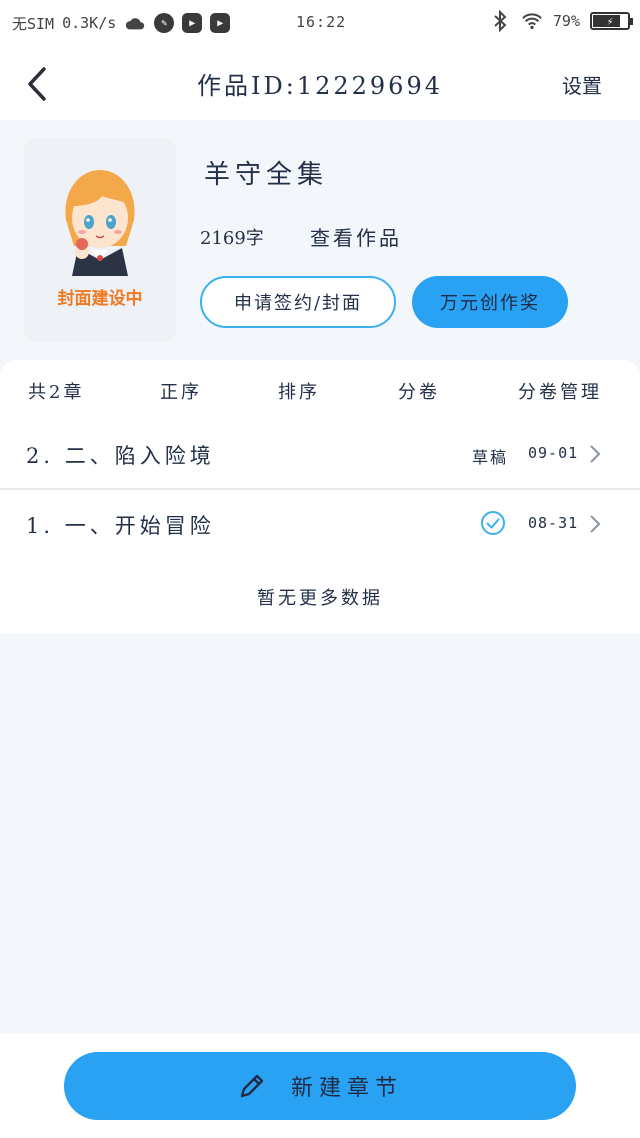  I want to click on cover-image: 封面建设中, so click(100, 240).